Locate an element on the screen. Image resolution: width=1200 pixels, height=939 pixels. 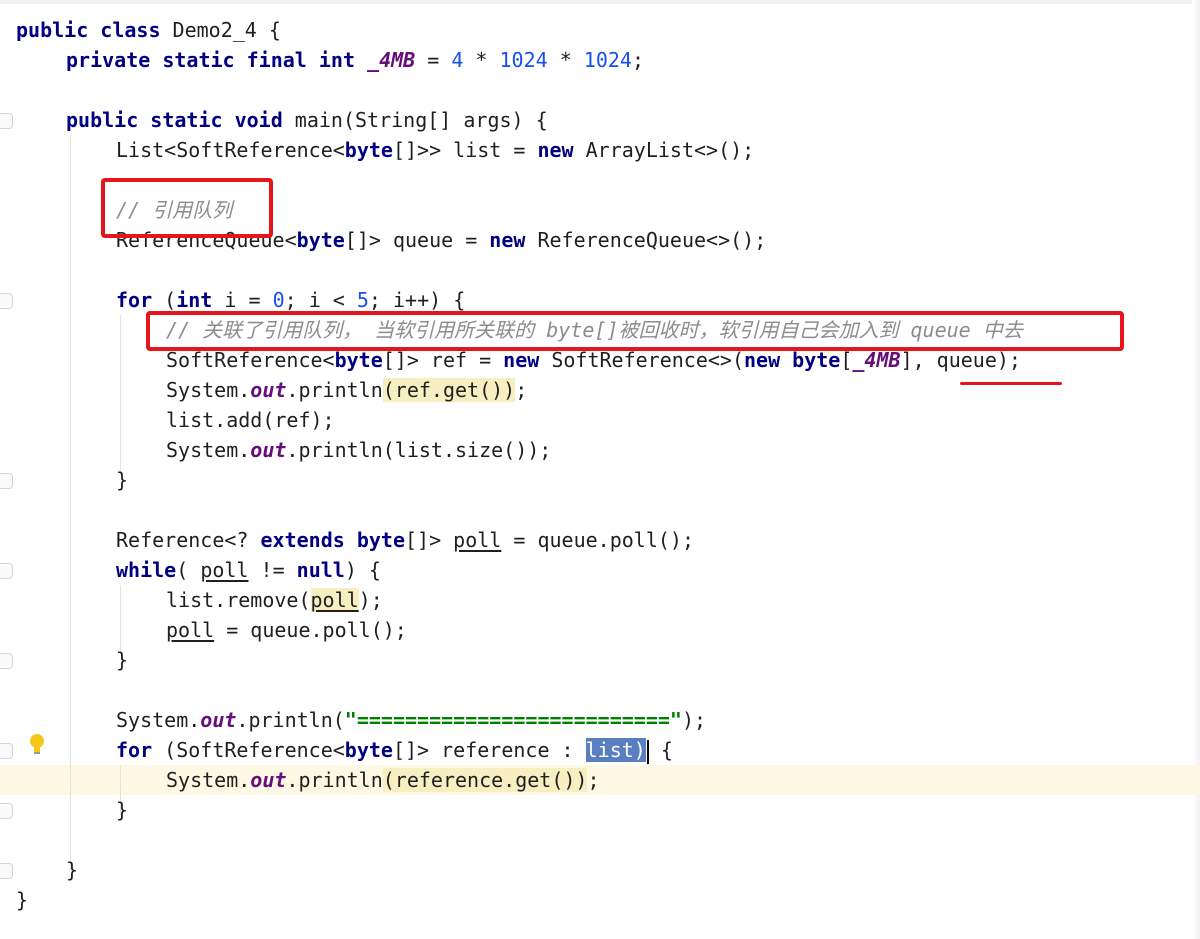
code-token: ); is located at coordinates (370, 600).